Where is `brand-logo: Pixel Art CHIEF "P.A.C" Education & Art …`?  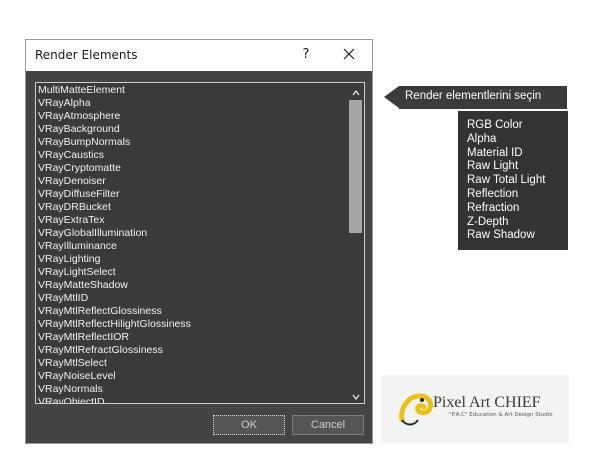 brand-logo: Pixel Art CHIEF "P.A.C" Education & Art … is located at coordinates (475, 409).